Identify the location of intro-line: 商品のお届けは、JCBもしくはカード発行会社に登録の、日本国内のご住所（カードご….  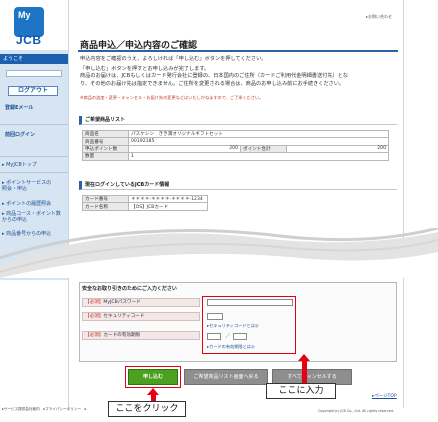
(214, 76).